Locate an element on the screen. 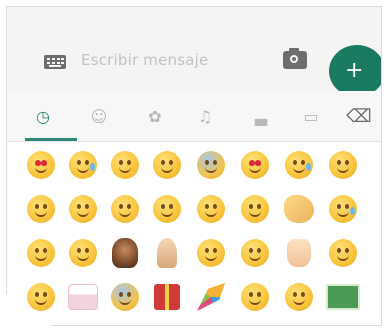 The image size is (387, 329). emoji-money-bill is located at coordinates (343, 297).